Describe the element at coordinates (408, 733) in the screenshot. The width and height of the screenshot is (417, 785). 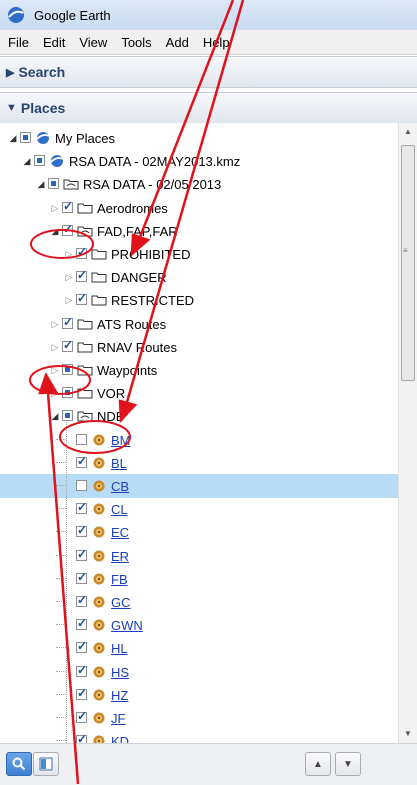
I see `scroll-down-icon: ▼` at that location.